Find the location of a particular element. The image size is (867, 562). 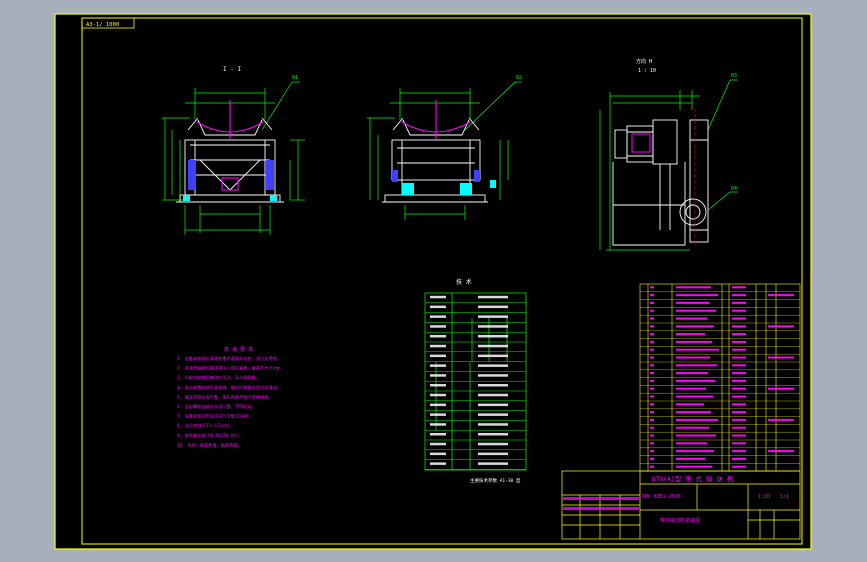

callout-04: 04 is located at coordinates (734, 189).